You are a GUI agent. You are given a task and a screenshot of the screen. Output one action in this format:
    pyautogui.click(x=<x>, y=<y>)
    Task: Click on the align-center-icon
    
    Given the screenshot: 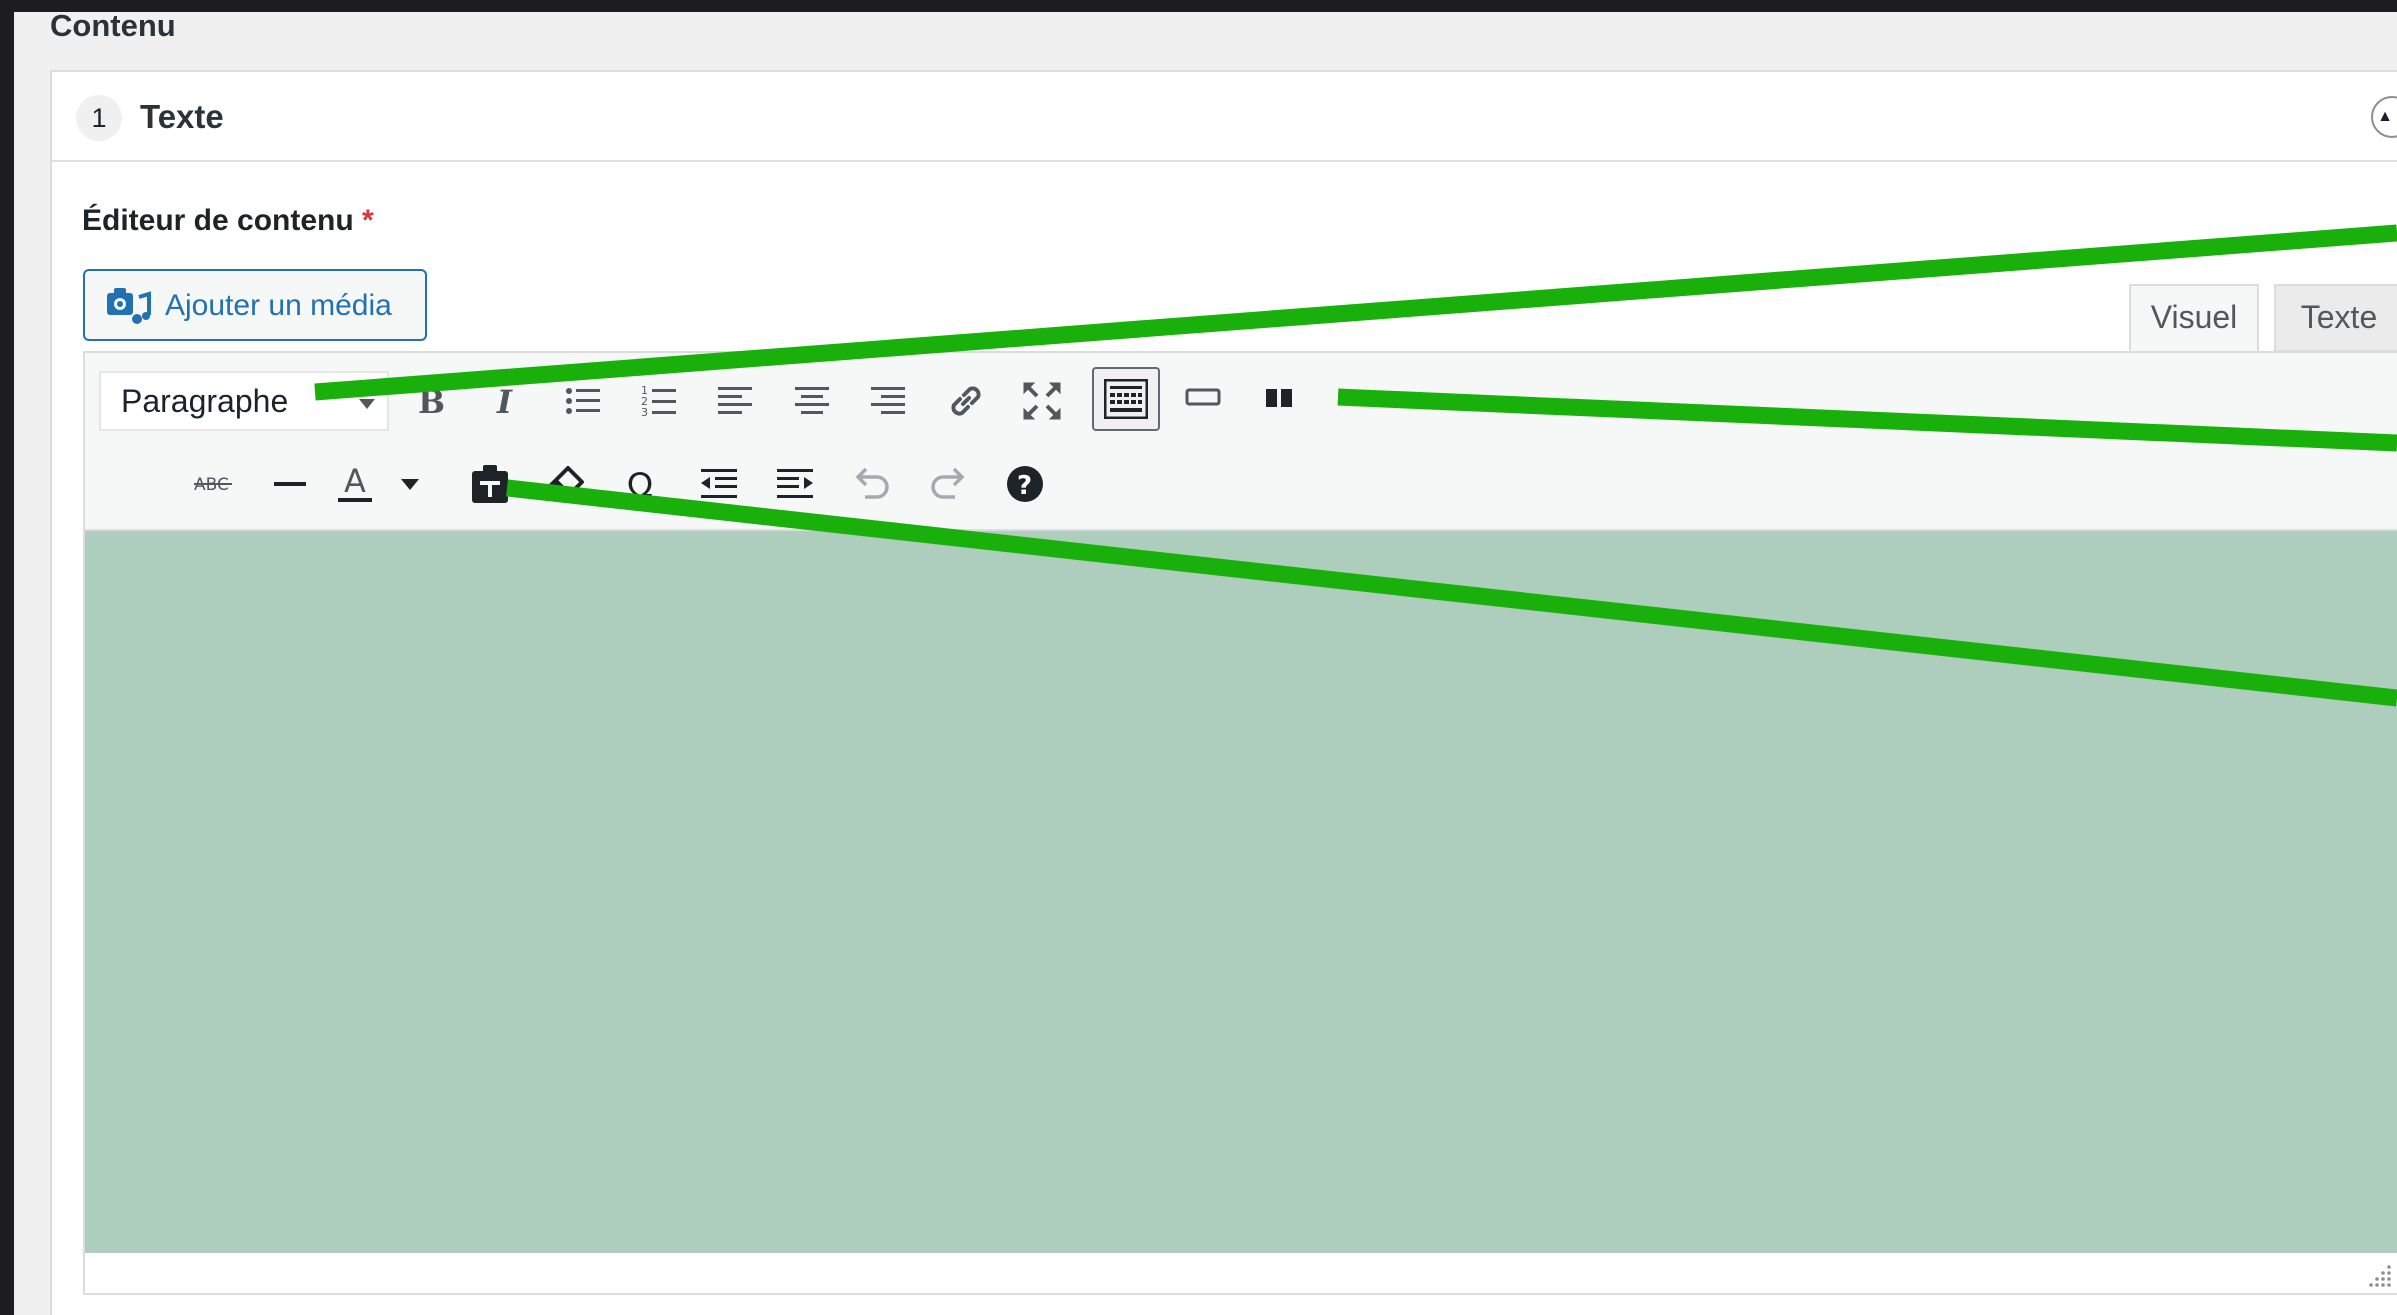 What is the action you would take?
    pyautogui.click(x=812, y=400)
    